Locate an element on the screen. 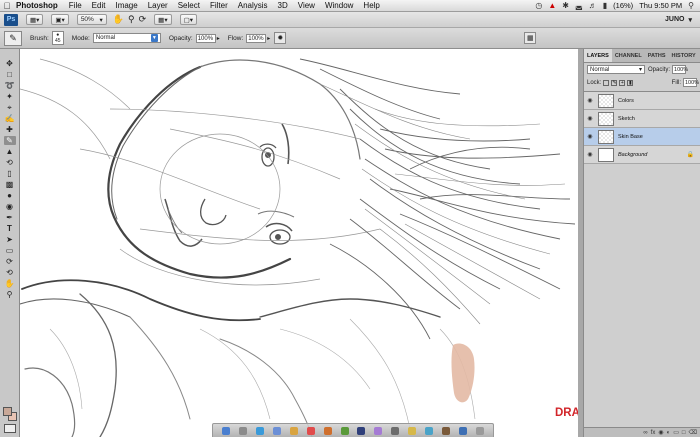  photoshop-dock-icon is located at coordinates (361, 430).